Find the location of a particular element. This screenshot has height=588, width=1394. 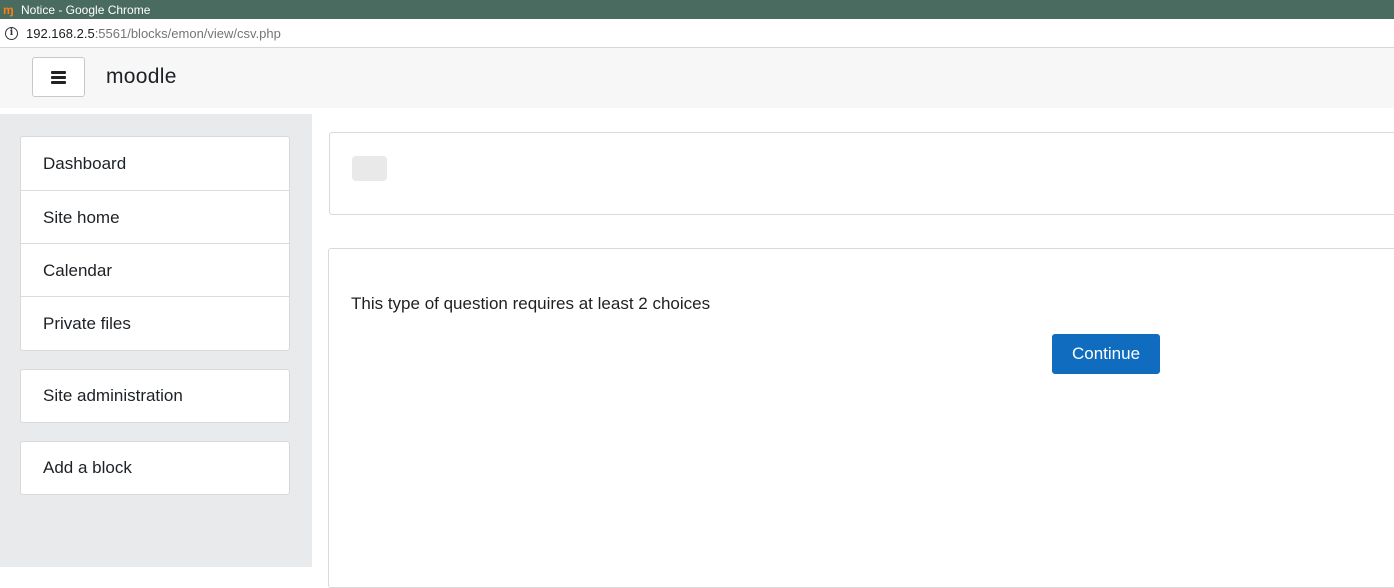

header-placeholder is located at coordinates (369, 168).